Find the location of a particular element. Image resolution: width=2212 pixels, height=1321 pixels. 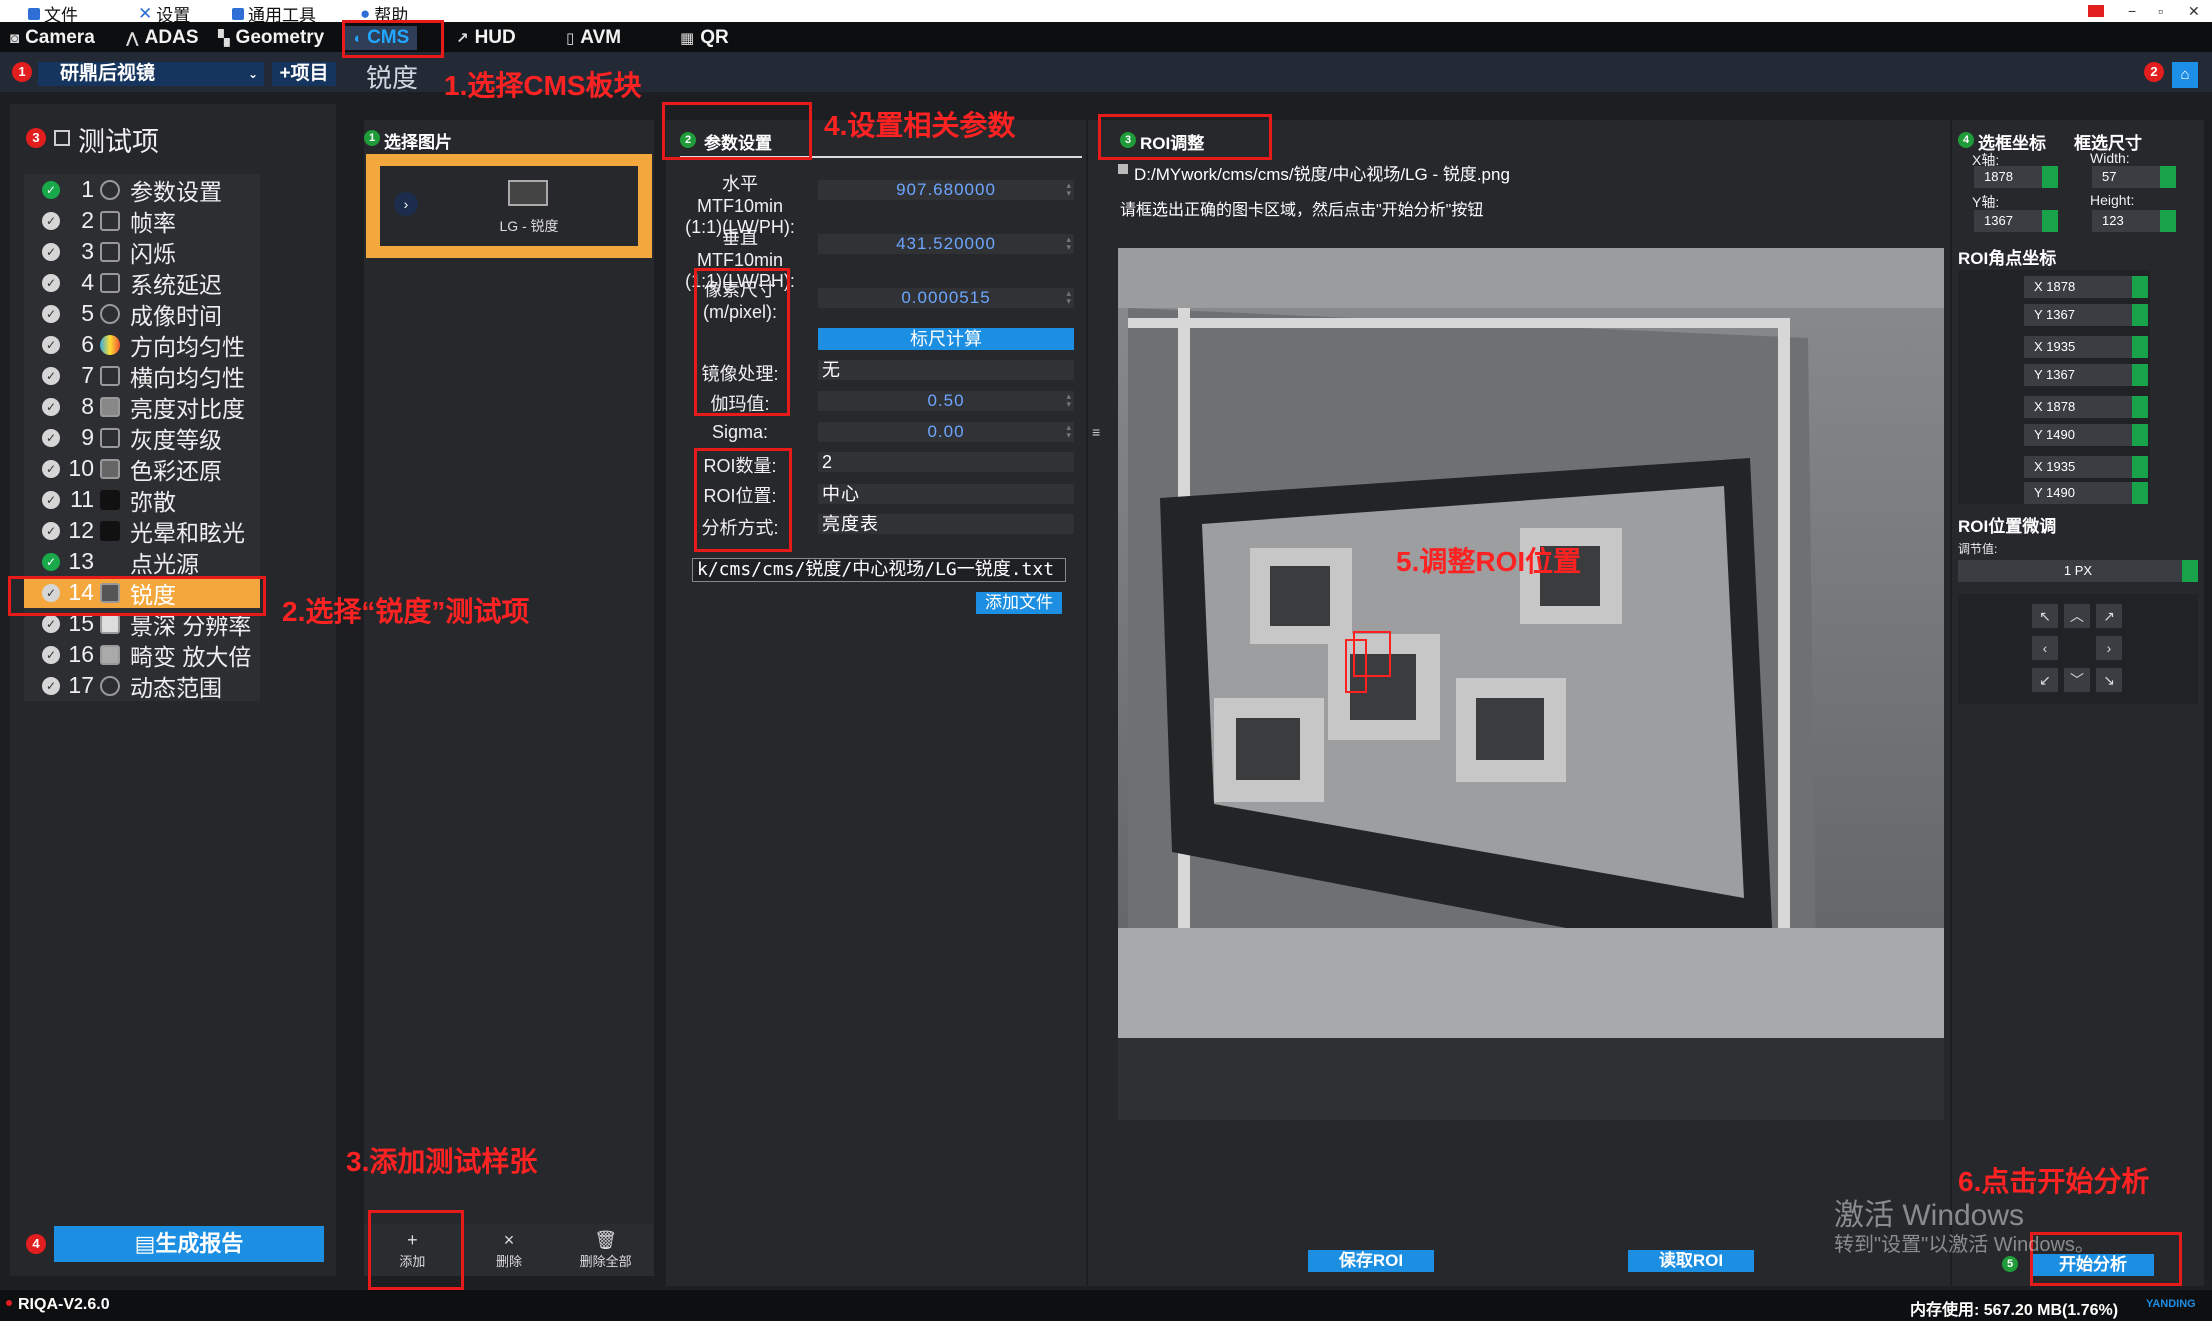

scale-calc-button: 标尺计算 is located at coordinates (946, 339).